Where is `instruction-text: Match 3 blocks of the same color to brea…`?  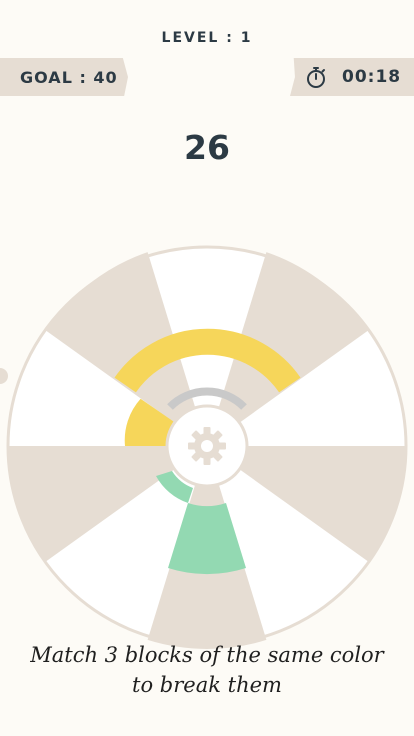 instruction-text: Match 3 blocks of the same color to brea… is located at coordinates (207, 670).